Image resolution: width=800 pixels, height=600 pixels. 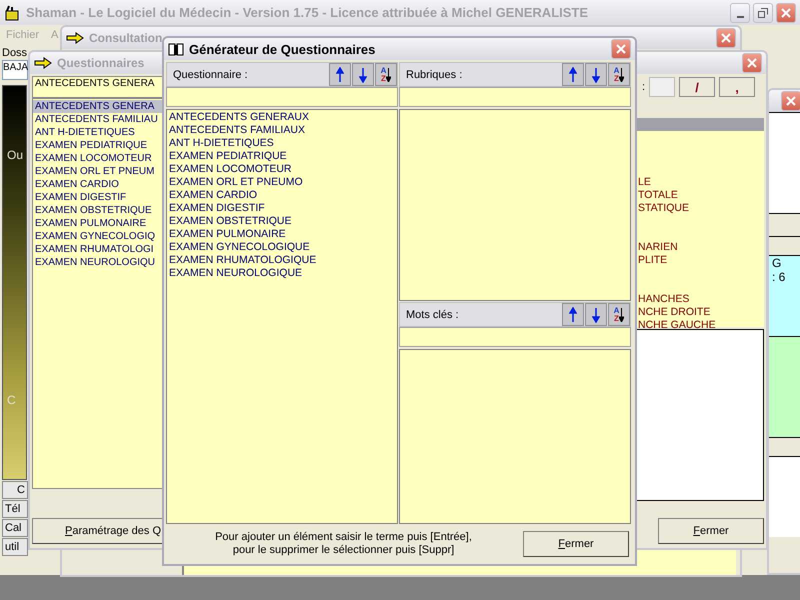 What do you see at coordinates (662, 87) in the screenshot?
I see `color-field` at bounding box center [662, 87].